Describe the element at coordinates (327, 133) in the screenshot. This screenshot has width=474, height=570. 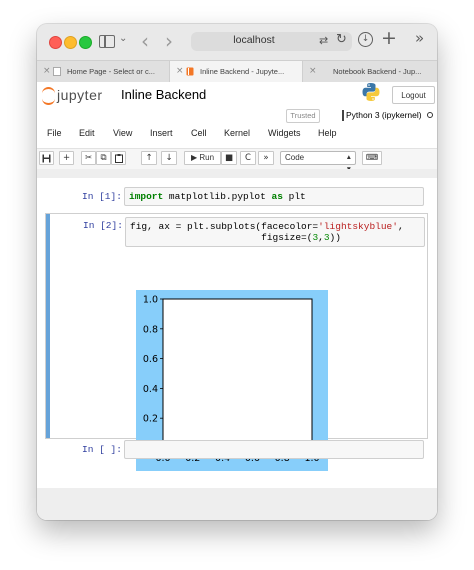
I see `menu-help: Help` at that location.